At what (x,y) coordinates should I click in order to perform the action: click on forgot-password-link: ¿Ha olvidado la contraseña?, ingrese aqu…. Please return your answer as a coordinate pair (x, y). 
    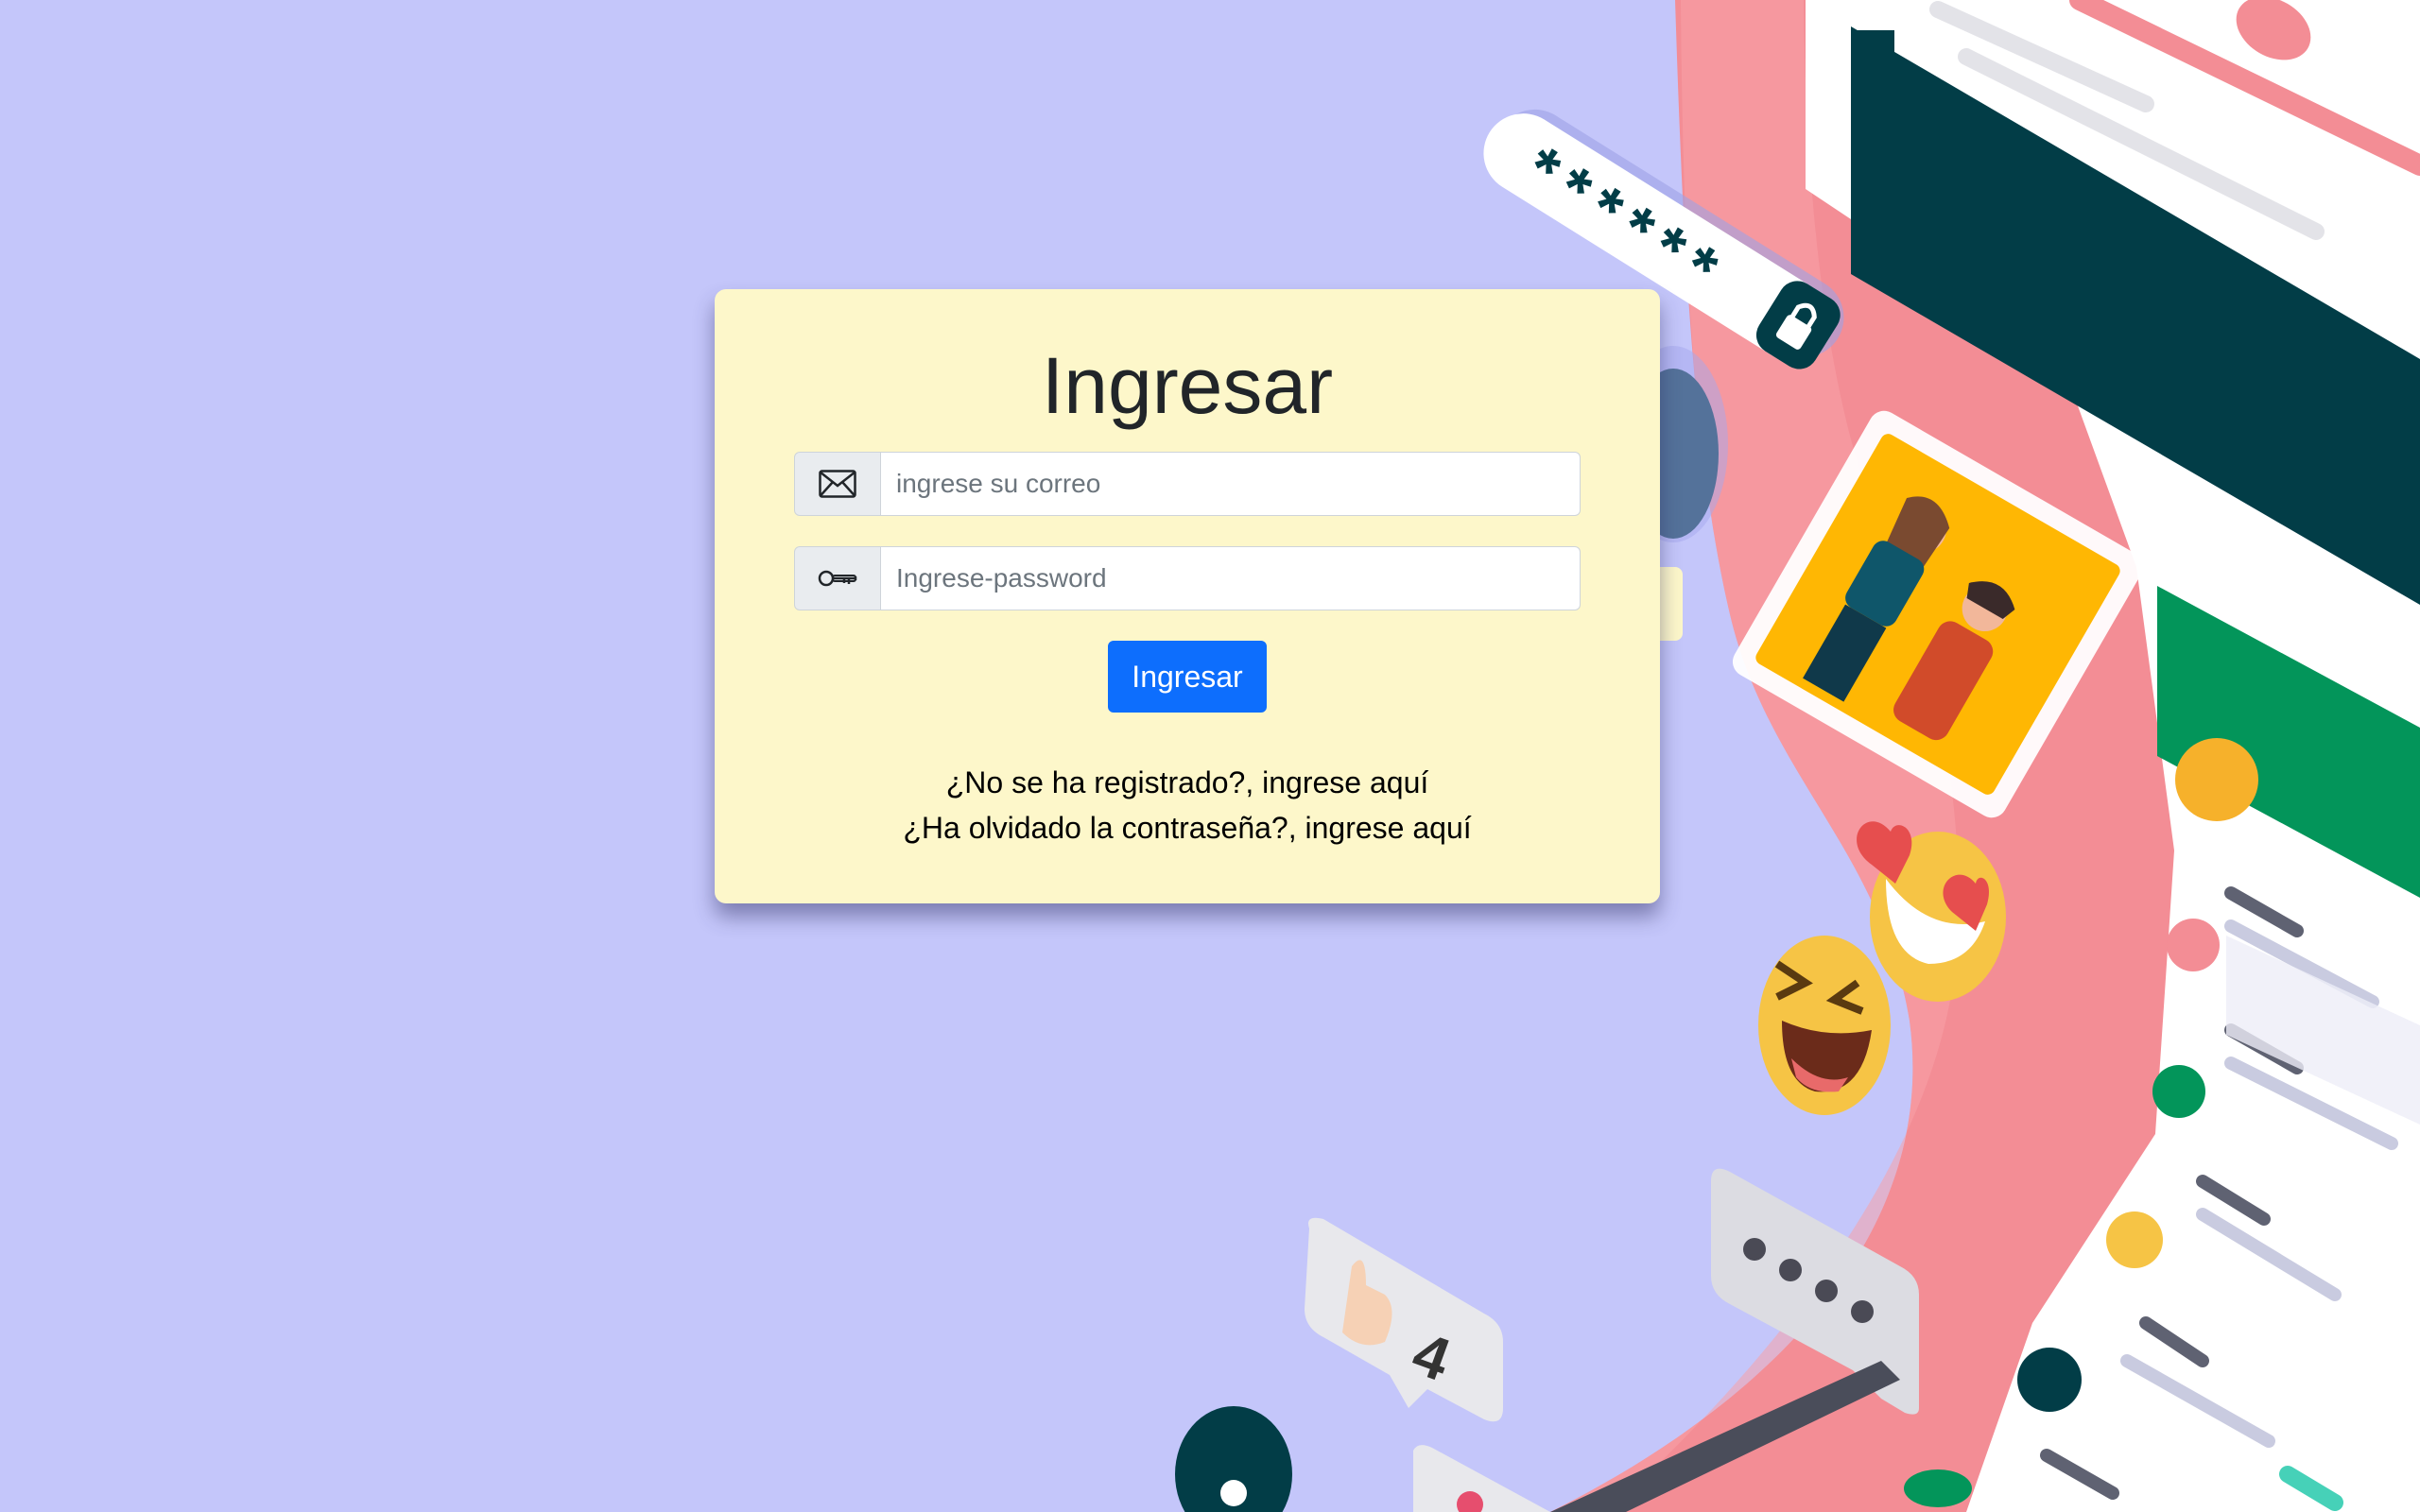
    Looking at the image, I should click on (1187, 827).